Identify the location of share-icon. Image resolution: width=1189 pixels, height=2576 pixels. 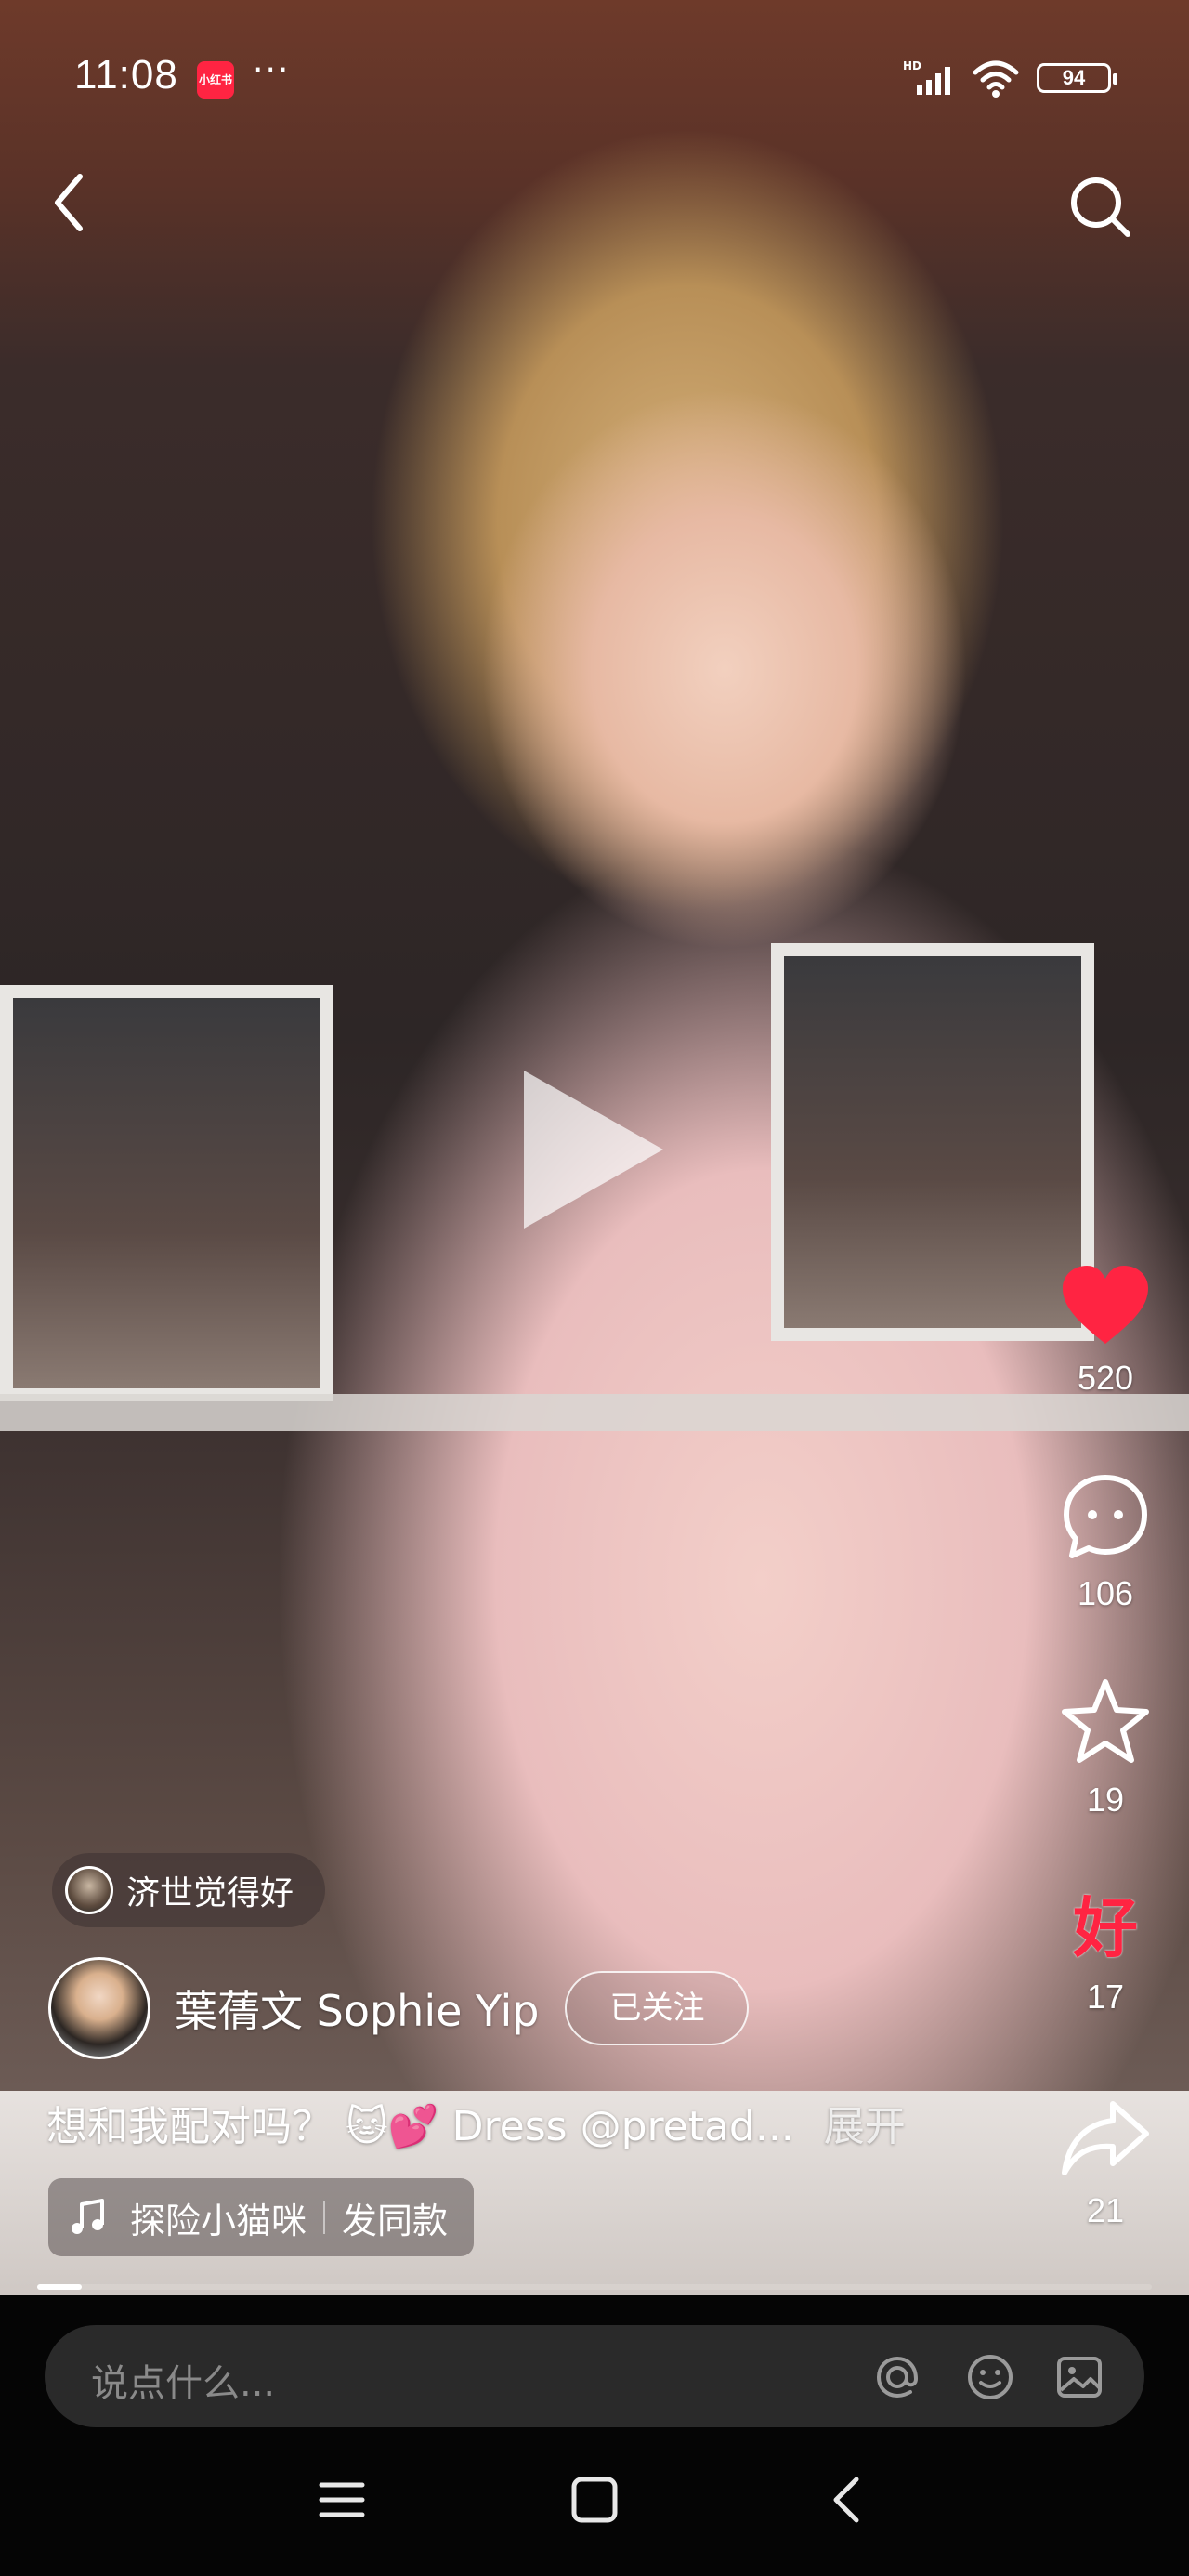
(1105, 2138).